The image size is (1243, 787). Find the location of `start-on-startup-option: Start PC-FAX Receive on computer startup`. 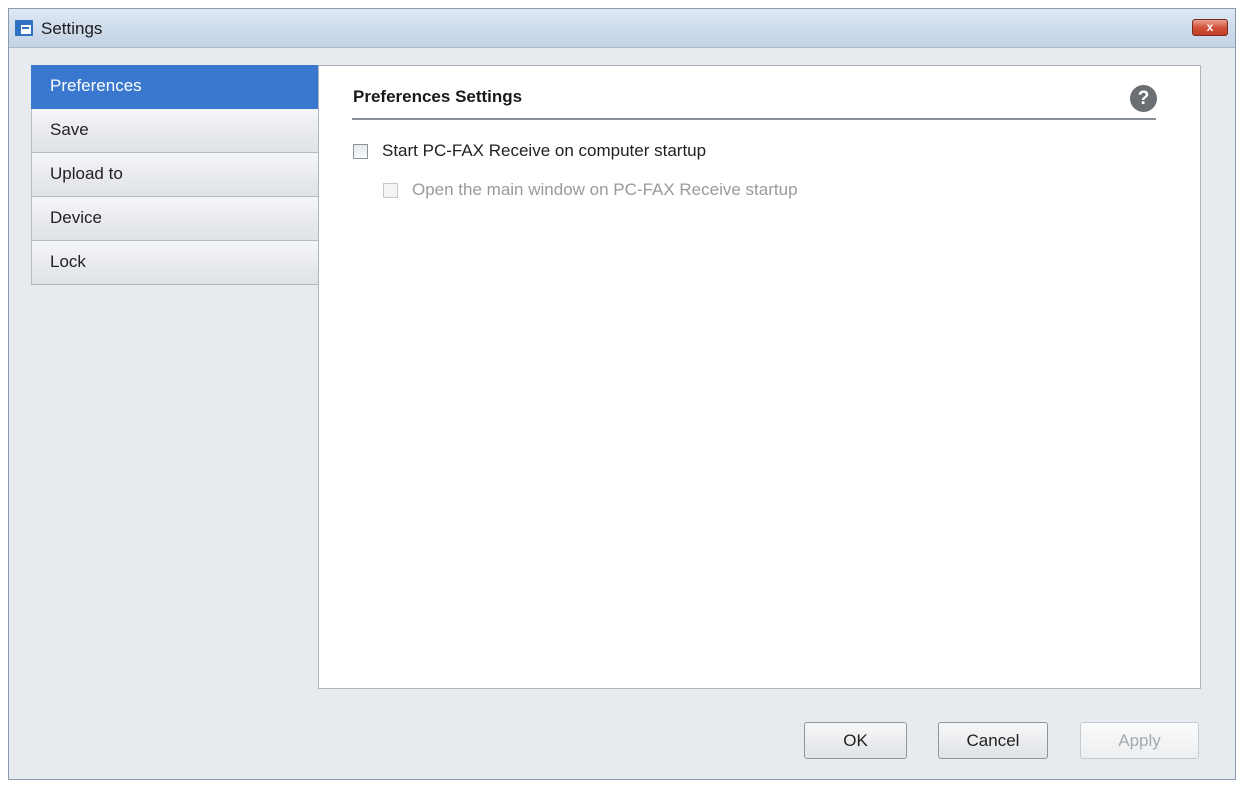

start-on-startup-option: Start PC-FAX Receive on computer startup is located at coordinates (529, 151).